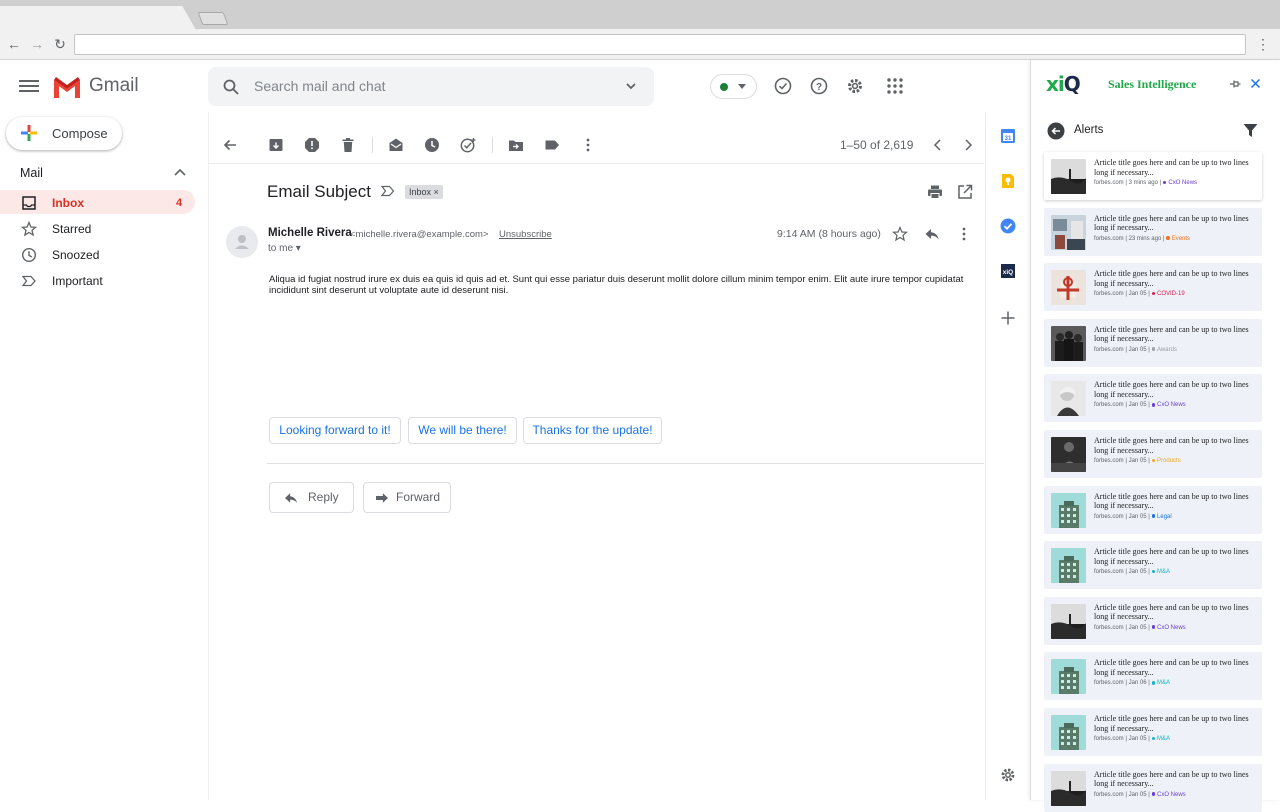 This screenshot has width=1280, height=812. What do you see at coordinates (631, 86) in the screenshot?
I see `search-options-icon` at bounding box center [631, 86].